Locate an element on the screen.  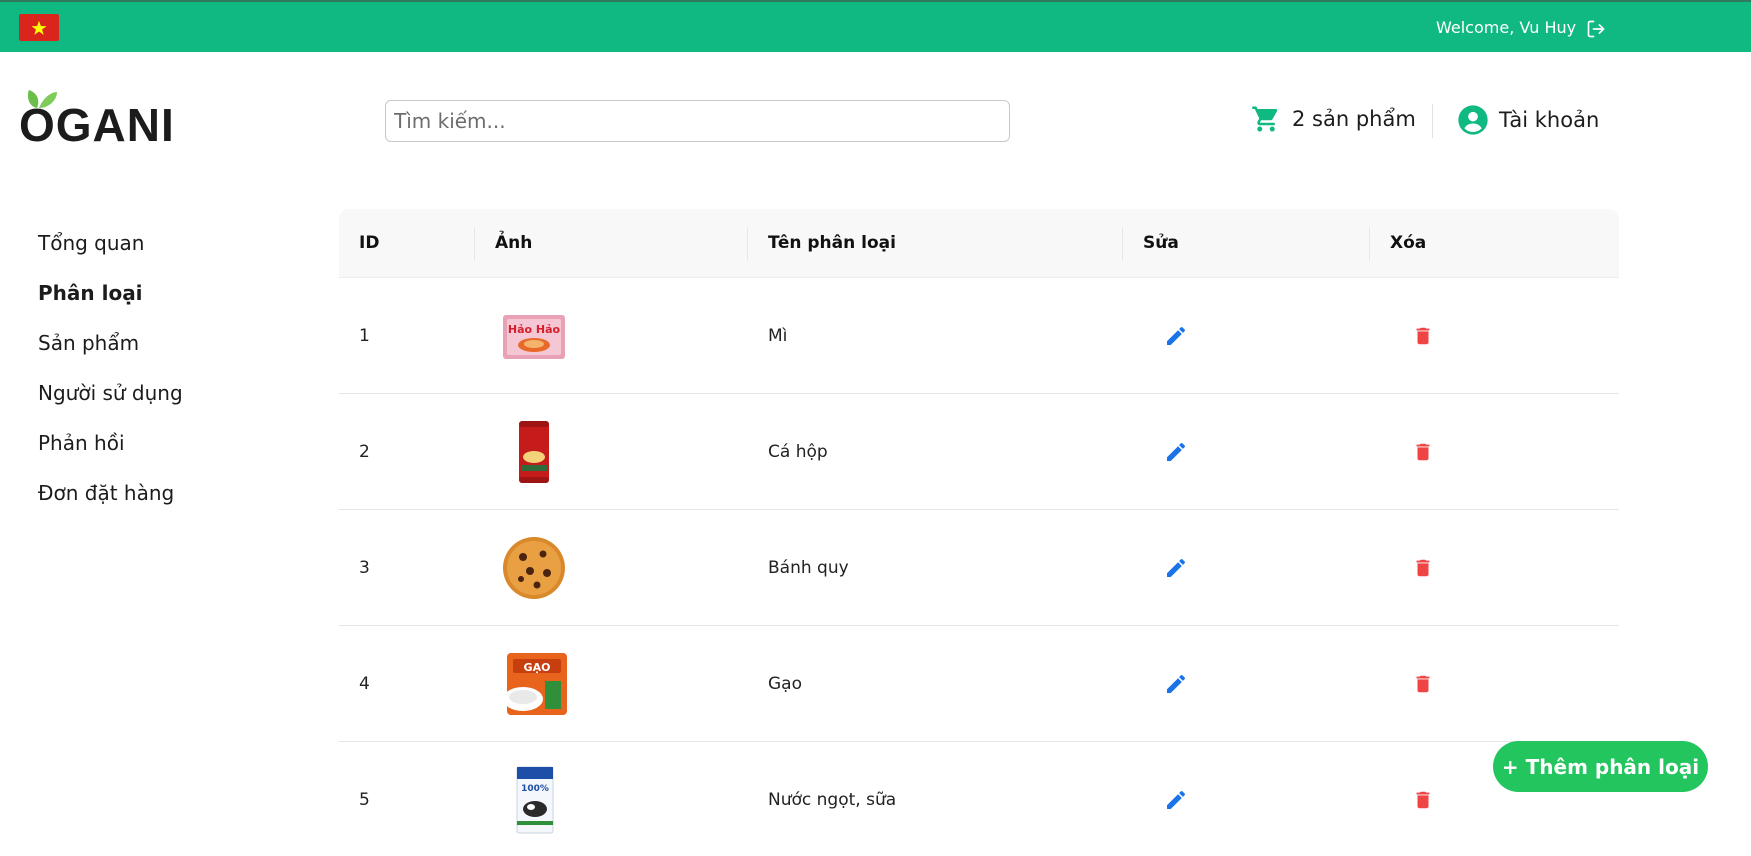
column-header-edit: Sửa is located at coordinates (1161, 243).